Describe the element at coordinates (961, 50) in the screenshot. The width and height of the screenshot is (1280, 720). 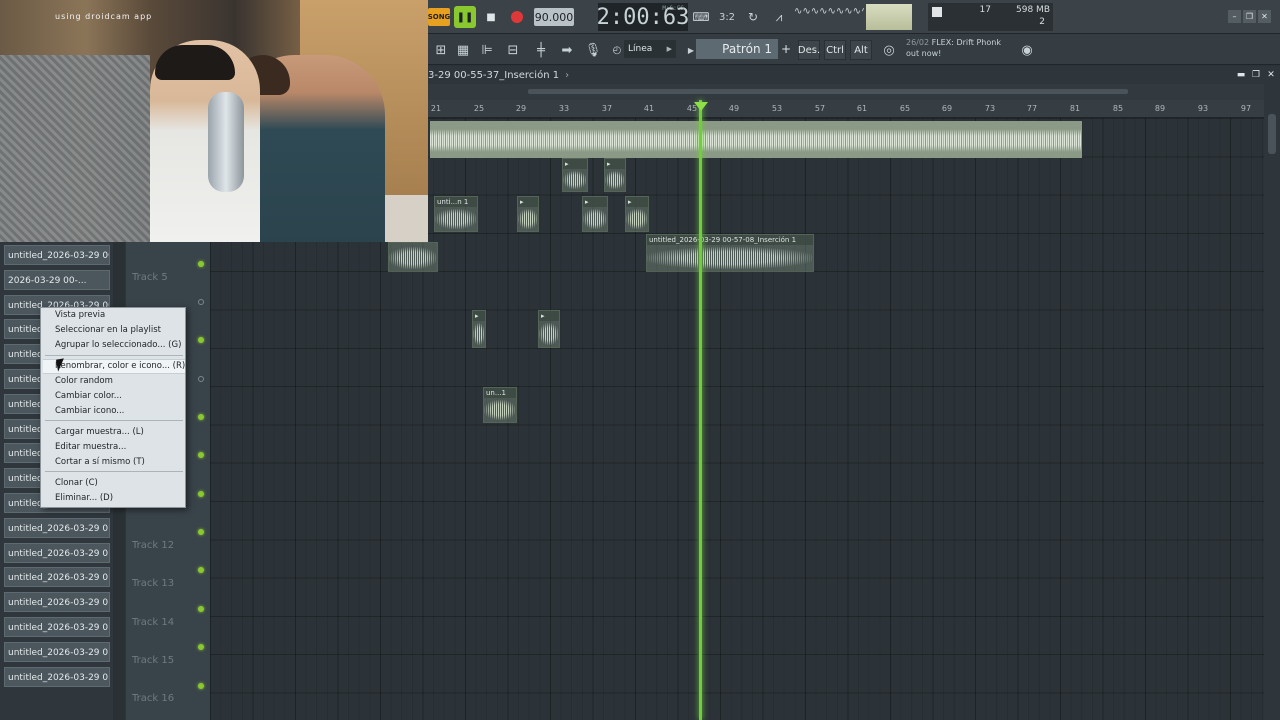
I see `news-panel: 26/02 FLEX: Drift Phonk out now!` at that location.